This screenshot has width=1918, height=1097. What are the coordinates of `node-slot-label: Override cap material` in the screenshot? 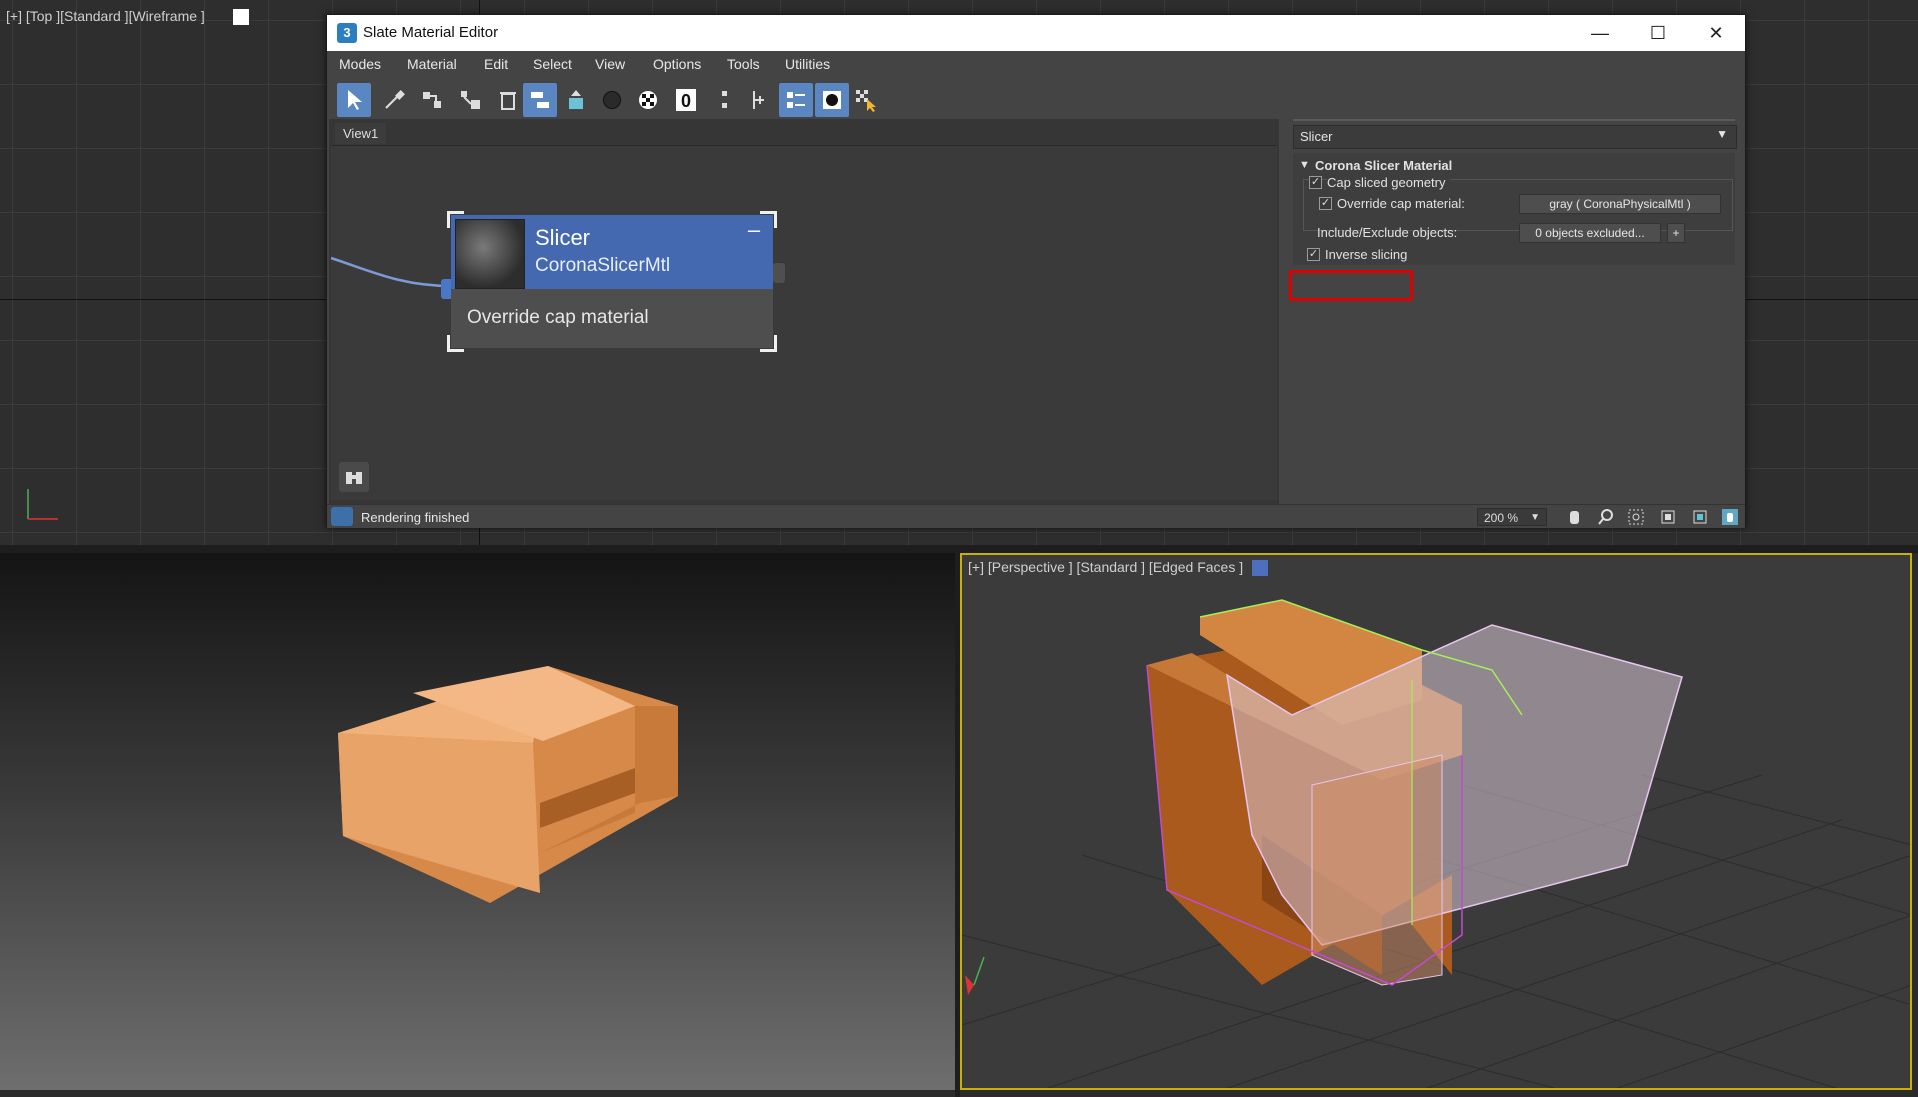 It's located at (558, 317).